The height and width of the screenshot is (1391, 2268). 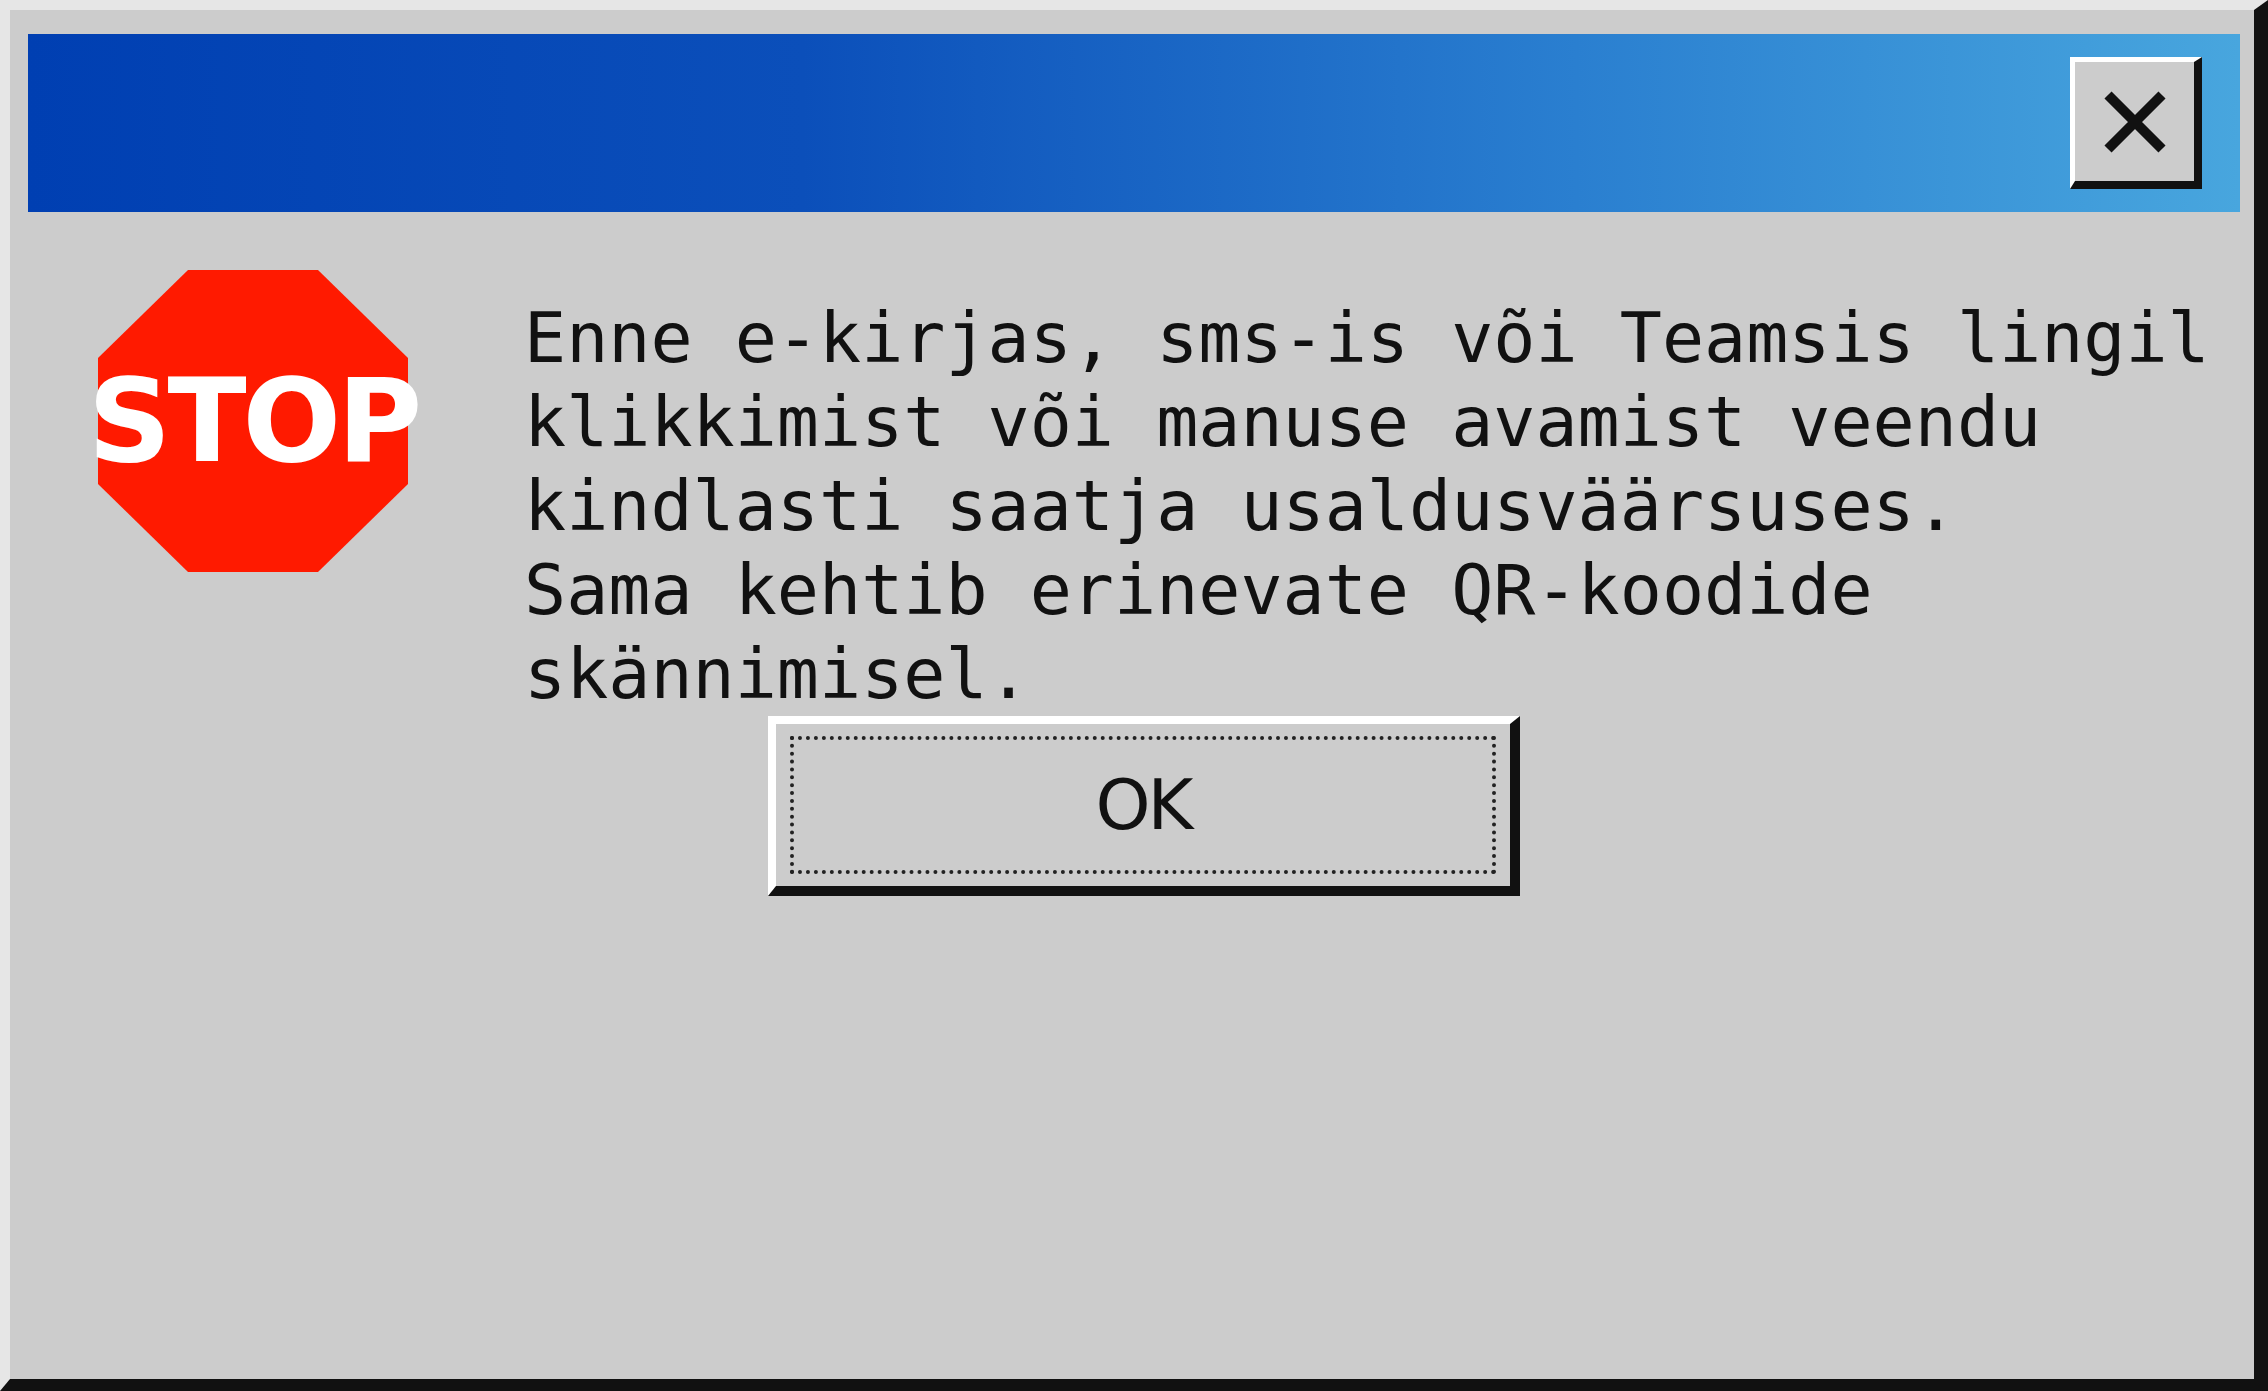 I want to click on close-button, so click(x=2136, y=123).